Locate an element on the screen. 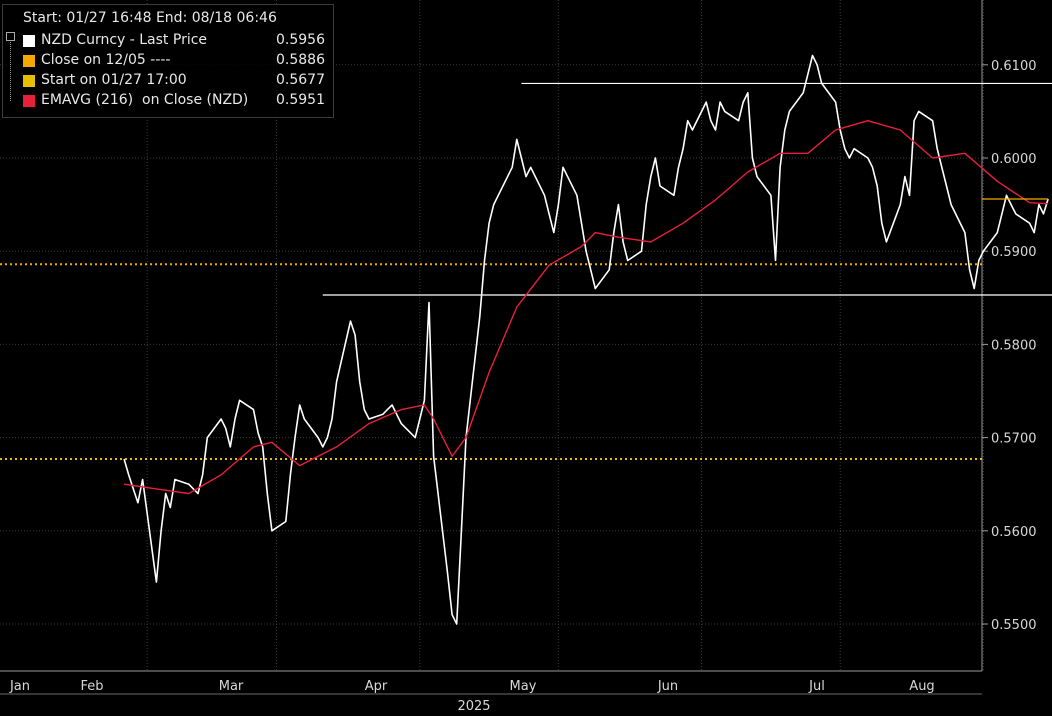  y-tick-label: 0.5700 is located at coordinates (1014, 439).